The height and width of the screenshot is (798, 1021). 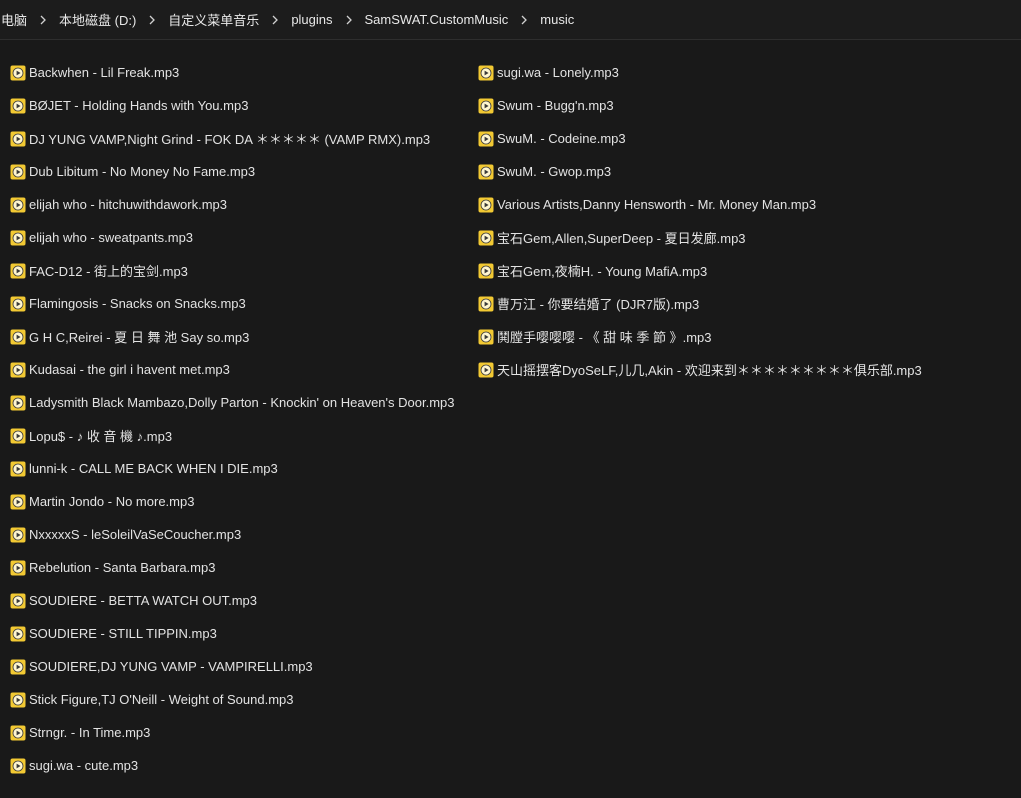 What do you see at coordinates (557, 19) in the screenshot?
I see `breadcrumb-item-music: music` at bounding box center [557, 19].